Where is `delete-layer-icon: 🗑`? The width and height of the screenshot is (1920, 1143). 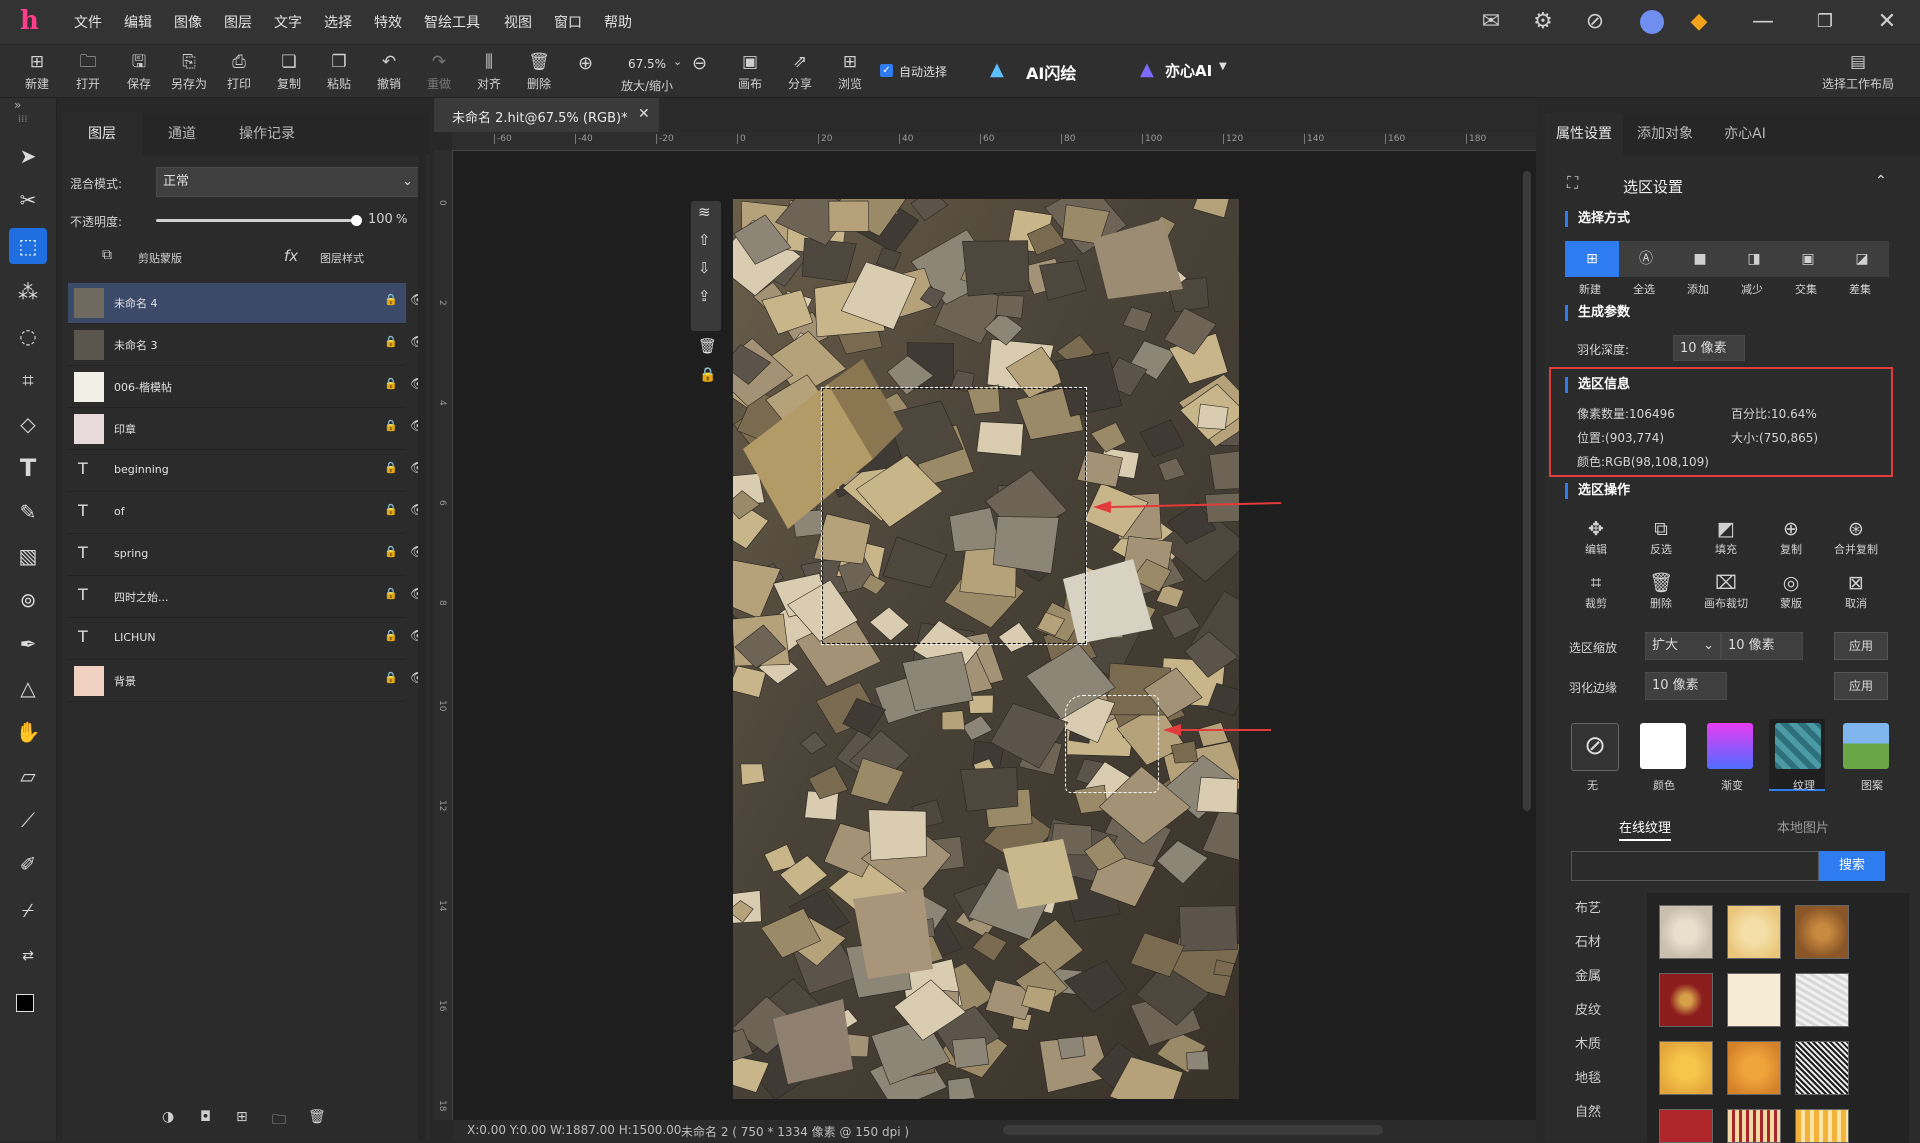 delete-layer-icon: 🗑 is located at coordinates (317, 1117).